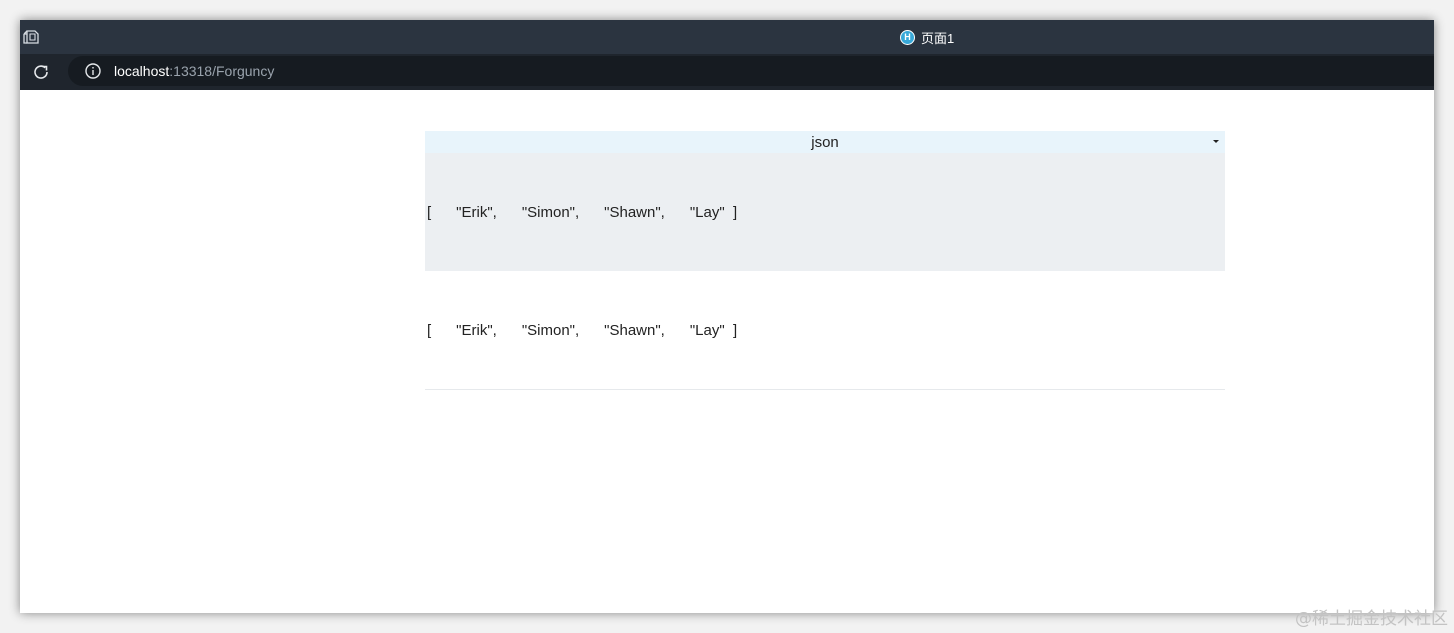 This screenshot has width=1454, height=633. What do you see at coordinates (582, 330) in the screenshot?
I see `json-text-2: [ "Erik", "Simon", "Shawn", "Lay" ]` at bounding box center [582, 330].